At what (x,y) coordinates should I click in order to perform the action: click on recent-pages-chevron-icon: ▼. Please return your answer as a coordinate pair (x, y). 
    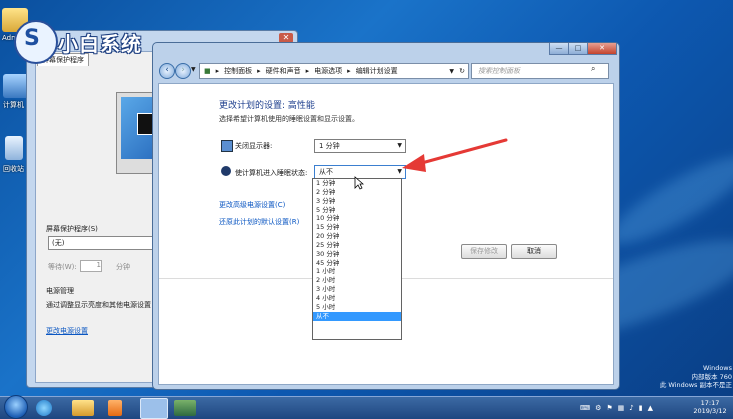
    Looking at the image, I should click on (193, 69).